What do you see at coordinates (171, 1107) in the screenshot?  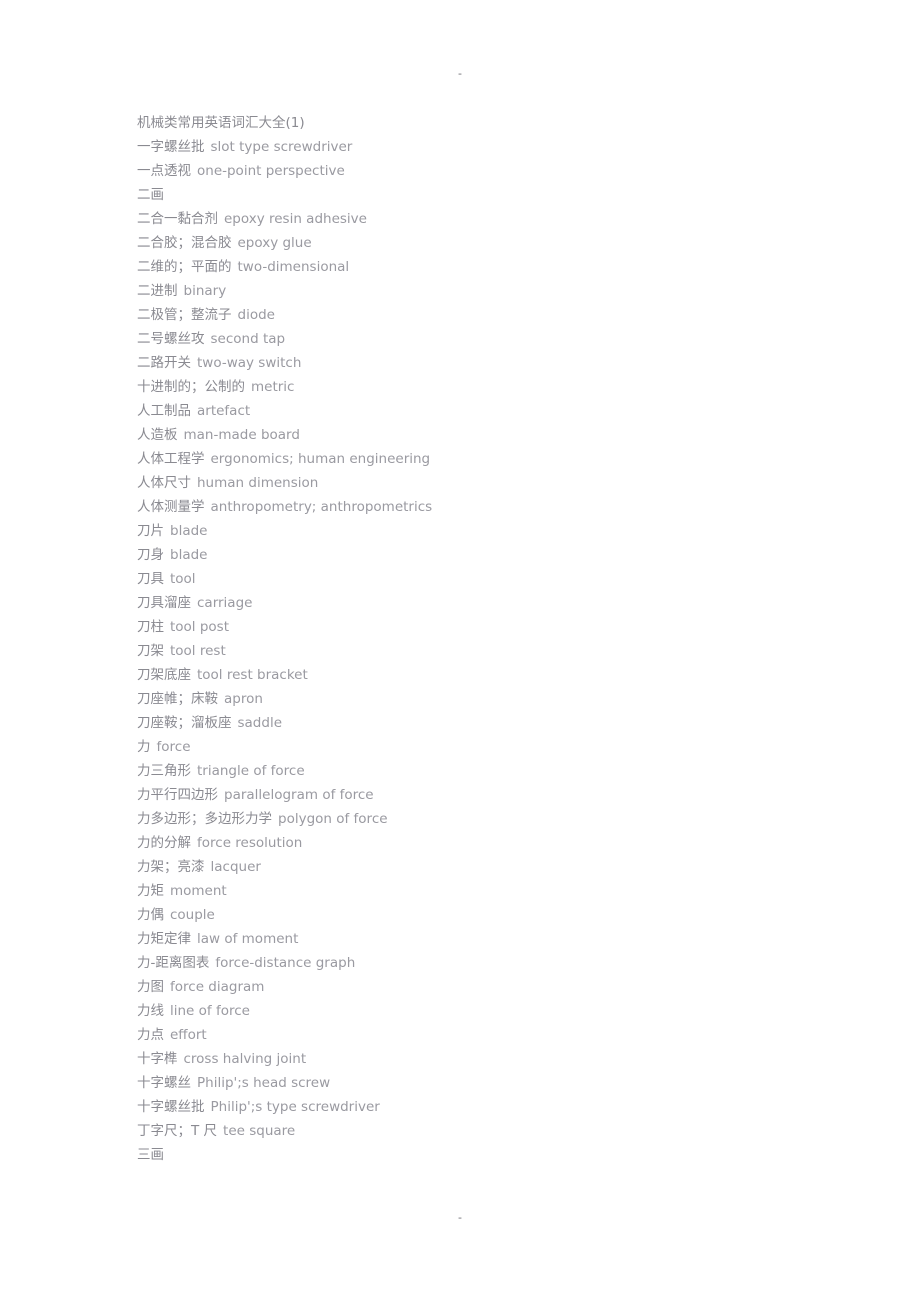 I see `term-chinese: 十字螺丝批` at bounding box center [171, 1107].